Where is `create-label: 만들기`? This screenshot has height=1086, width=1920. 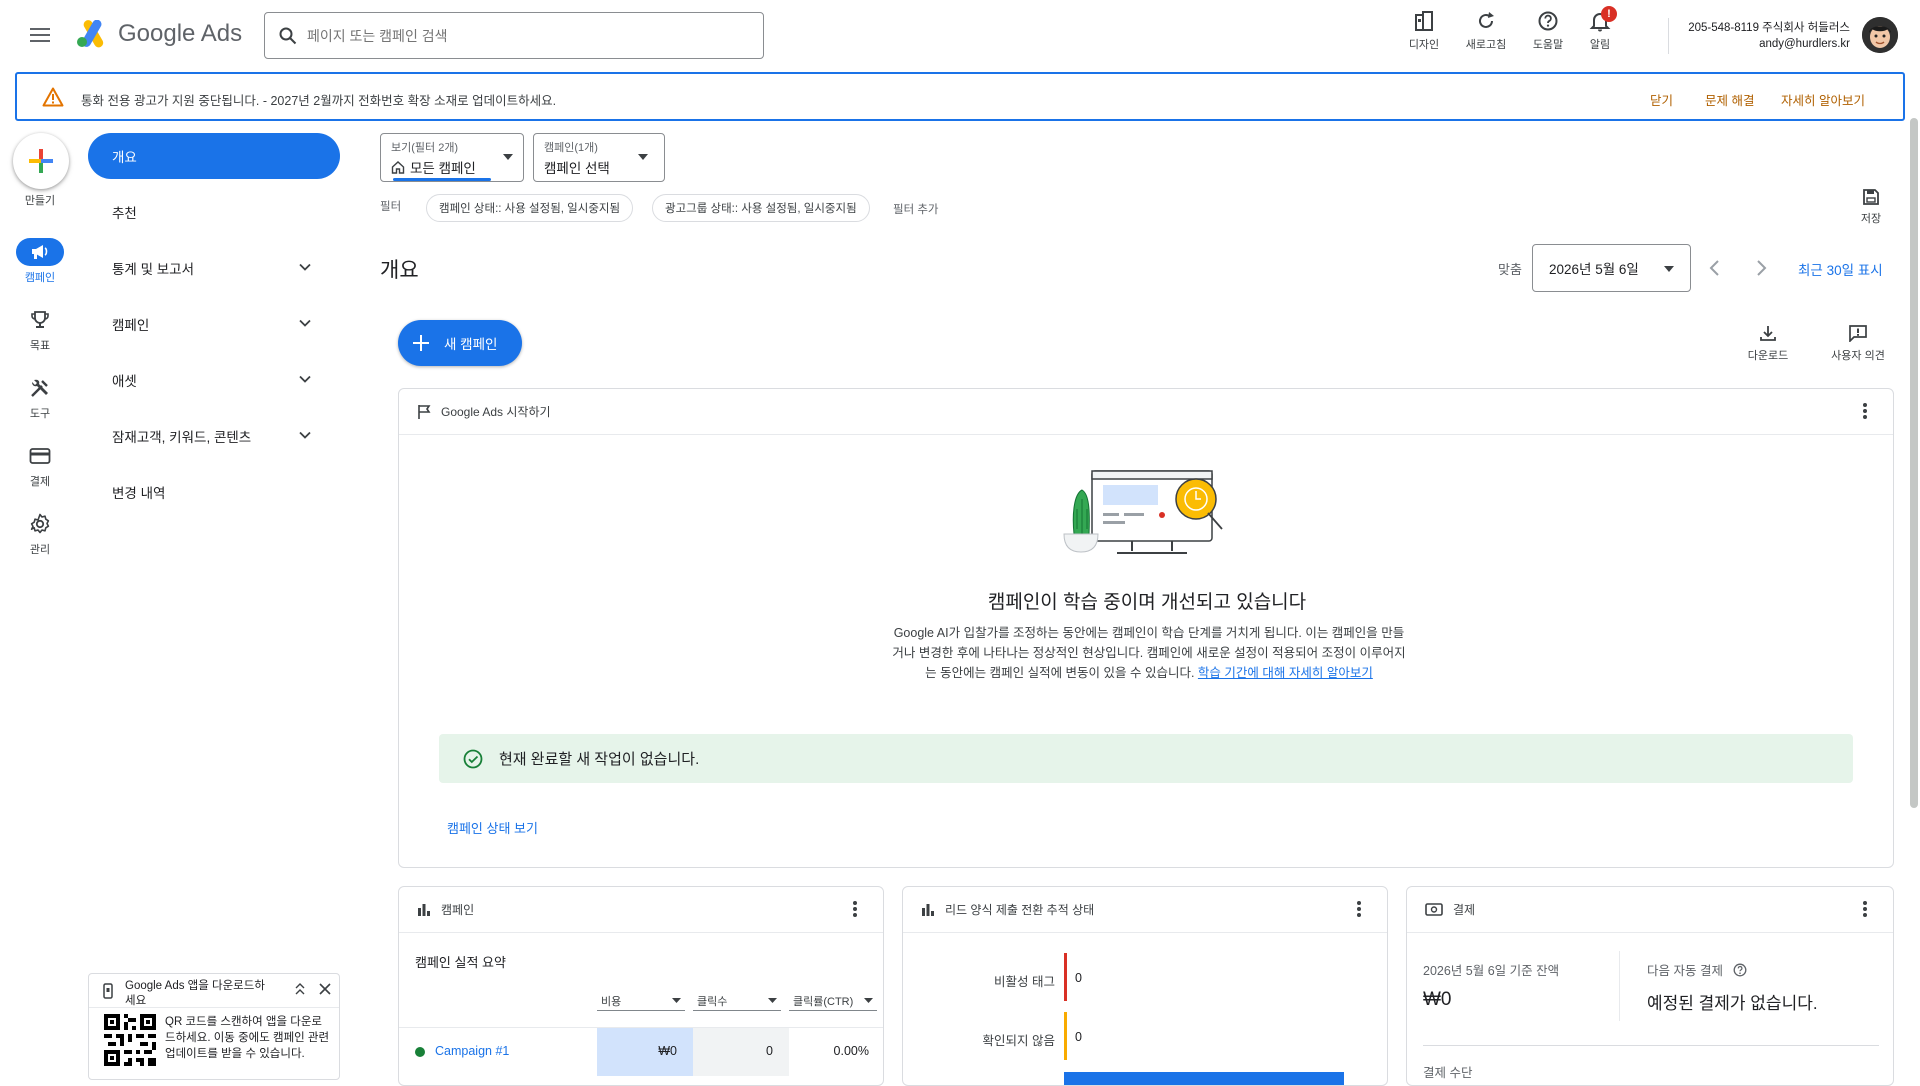
create-label: 만들기 is located at coordinates (40, 201).